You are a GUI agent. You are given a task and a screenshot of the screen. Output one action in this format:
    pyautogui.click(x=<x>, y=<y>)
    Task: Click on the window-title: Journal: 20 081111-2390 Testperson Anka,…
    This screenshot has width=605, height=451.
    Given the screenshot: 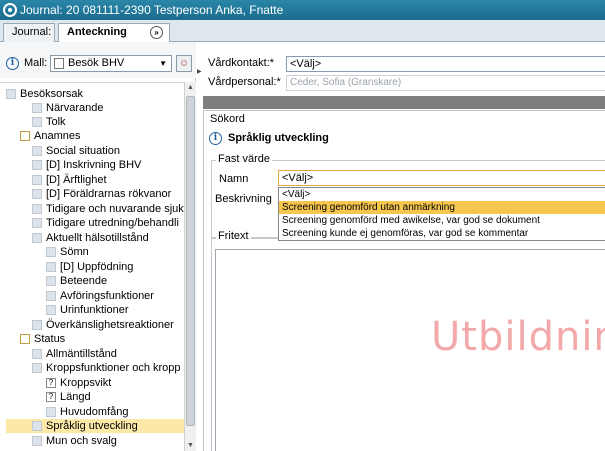 What is the action you would take?
    pyautogui.click(x=152, y=10)
    